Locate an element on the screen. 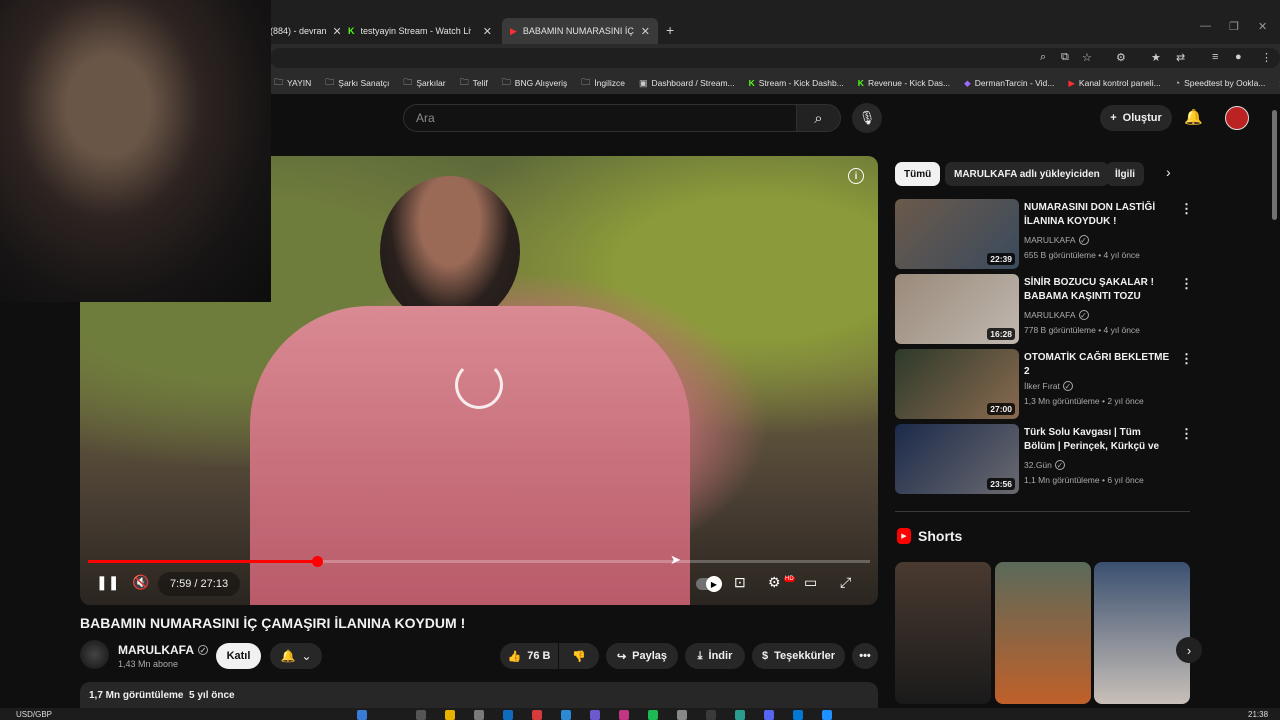 This screenshot has width=1280, height=720. bookmark-item: 🗀 Şarkı Sanatçı is located at coordinates (357, 83).